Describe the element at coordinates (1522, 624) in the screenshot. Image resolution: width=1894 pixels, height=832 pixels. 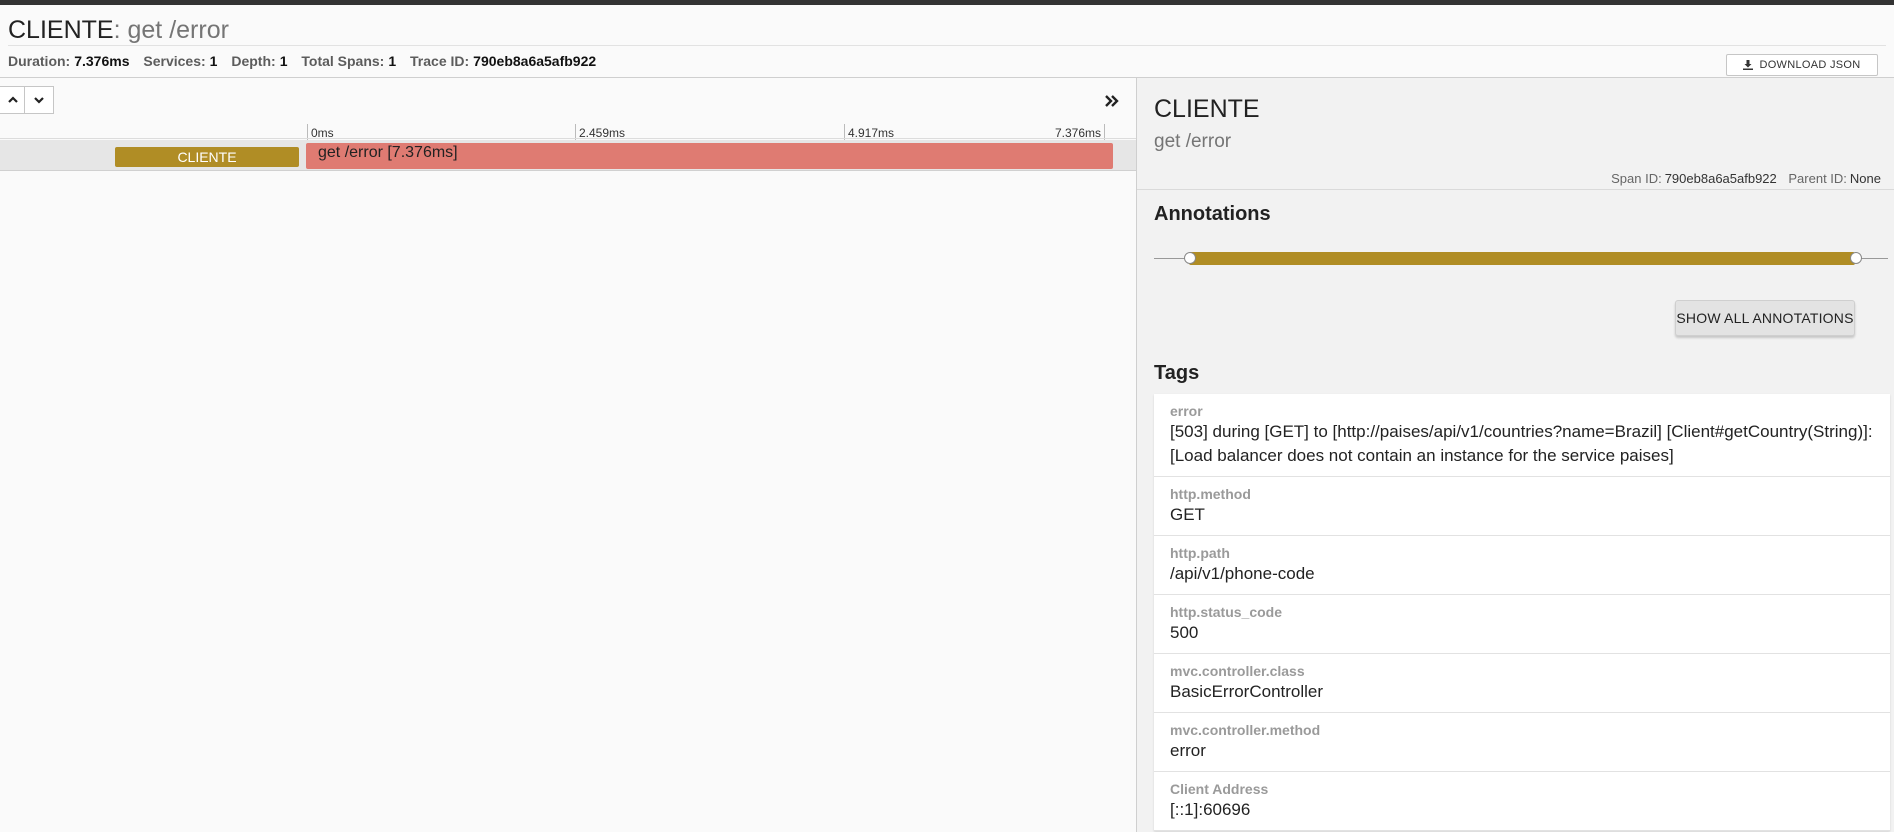
I see `tag-item: http.status_code 500` at that location.